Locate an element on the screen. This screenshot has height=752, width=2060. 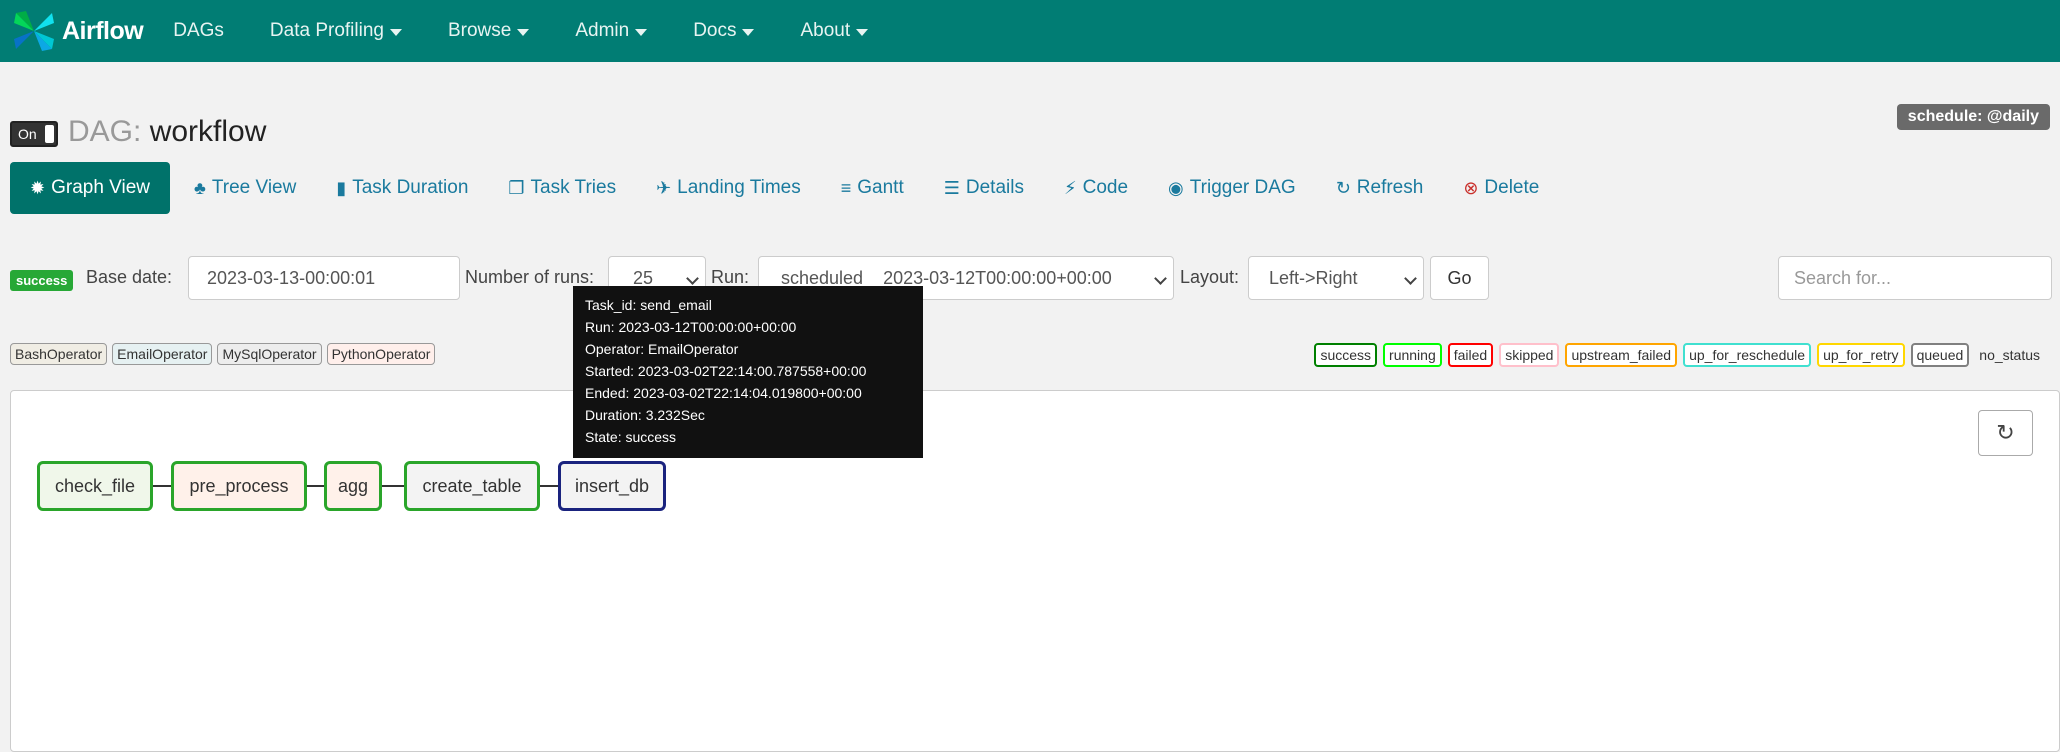
task-node-agg: agg is located at coordinates (353, 486).